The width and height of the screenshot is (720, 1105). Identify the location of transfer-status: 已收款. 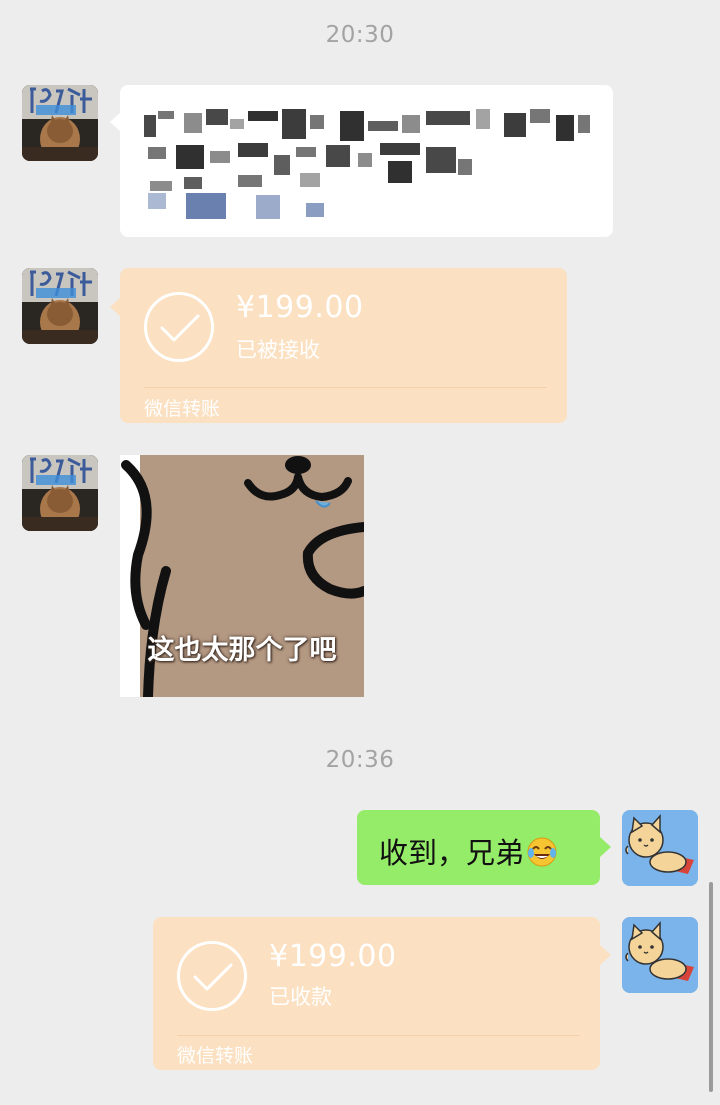
(300, 997).